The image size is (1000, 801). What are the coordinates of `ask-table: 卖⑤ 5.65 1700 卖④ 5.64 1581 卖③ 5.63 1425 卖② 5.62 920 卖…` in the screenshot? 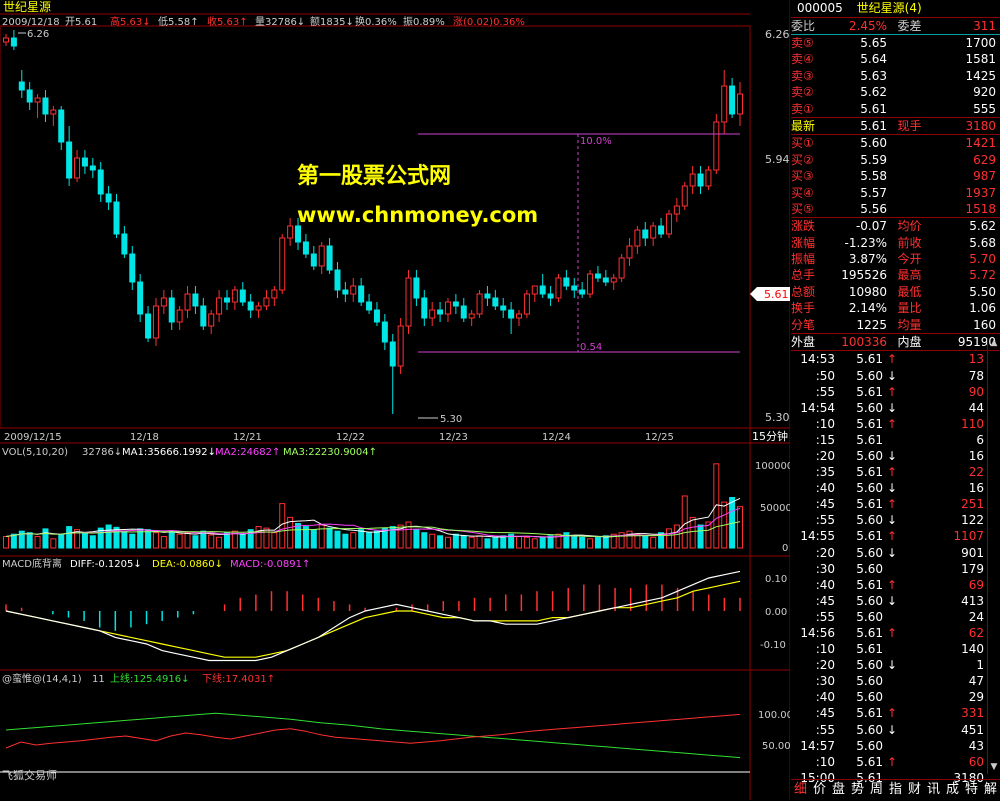 It's located at (895, 76).